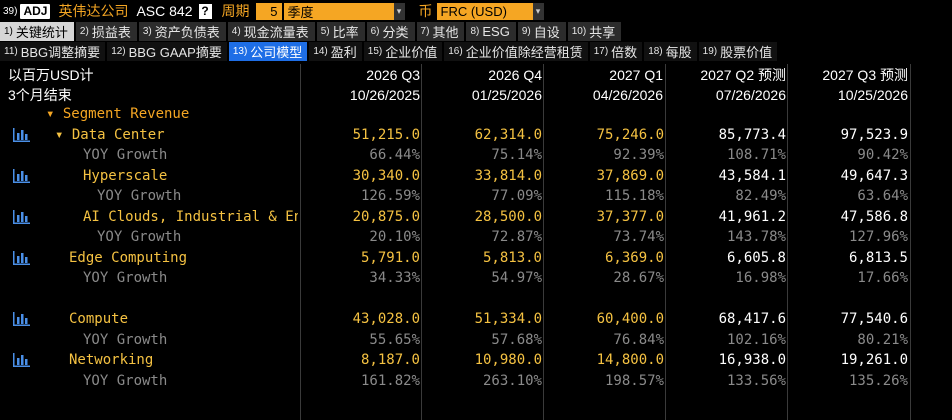  I want to click on tab-number: 5), so click(325, 31).